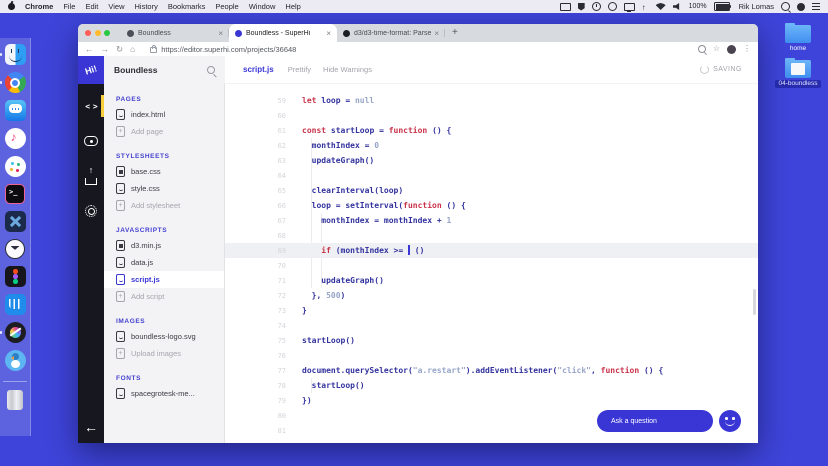 Image resolution: width=828 pixels, height=466 pixels. I want to click on code-line: 64, so click(491, 175).